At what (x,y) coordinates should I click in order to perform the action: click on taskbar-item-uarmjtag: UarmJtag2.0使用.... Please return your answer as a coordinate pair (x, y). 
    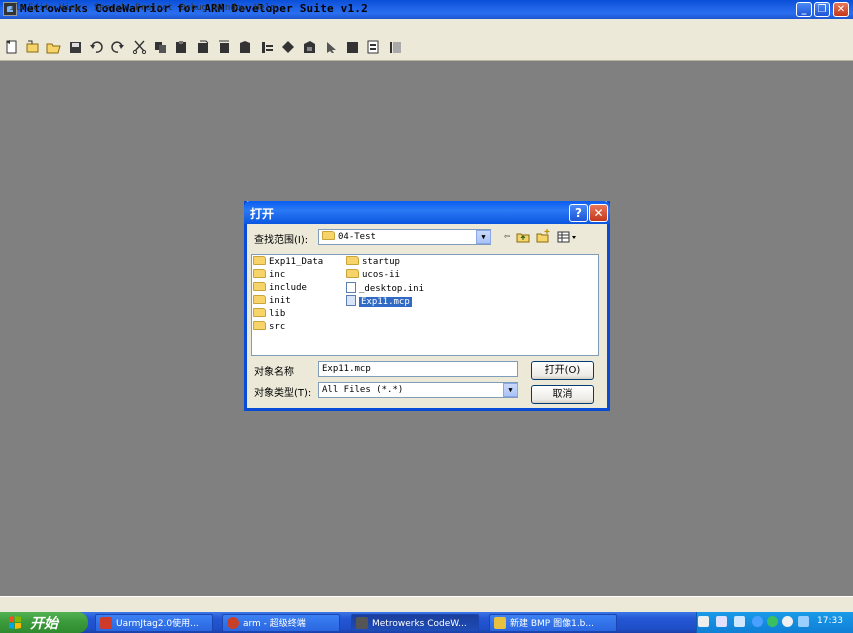
    Looking at the image, I should click on (154, 623).